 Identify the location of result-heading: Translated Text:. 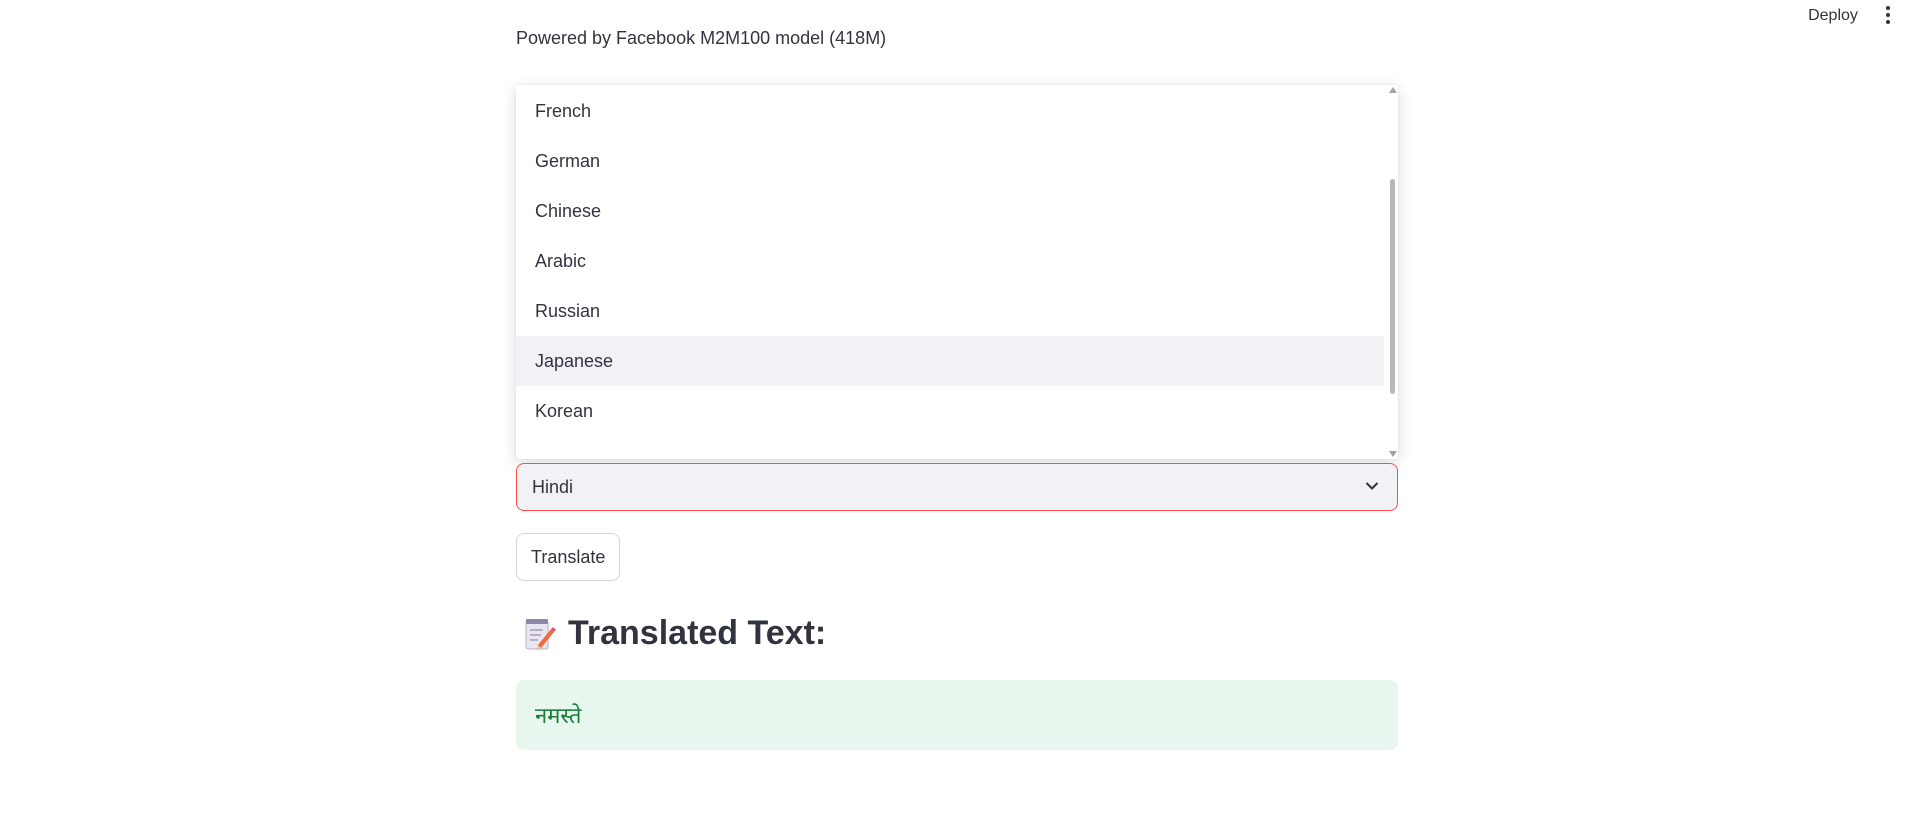
(674, 633).